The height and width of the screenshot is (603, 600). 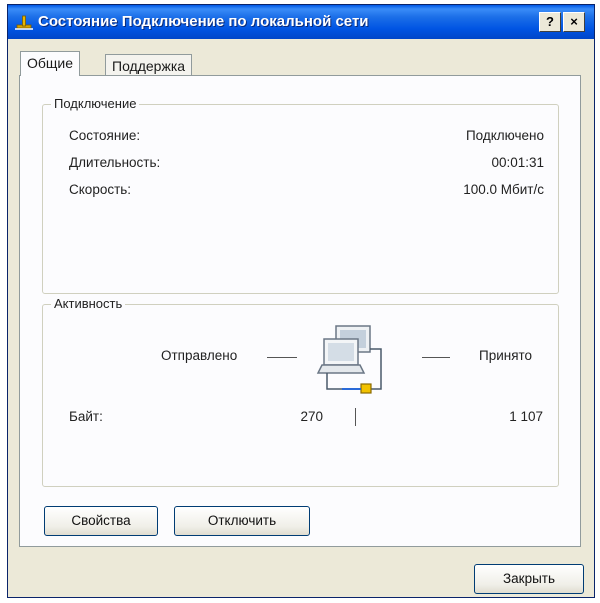 What do you see at coordinates (506, 355) in the screenshot?
I see `received-label: Принято` at bounding box center [506, 355].